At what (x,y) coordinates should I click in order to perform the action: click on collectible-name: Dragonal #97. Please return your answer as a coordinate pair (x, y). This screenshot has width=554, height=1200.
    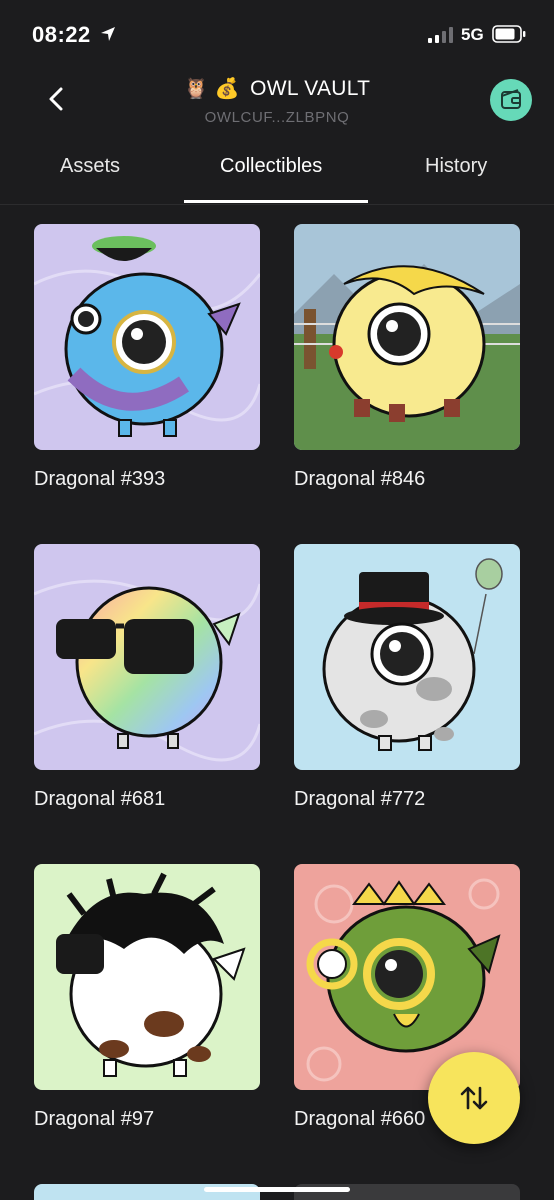
    Looking at the image, I should click on (94, 1119).